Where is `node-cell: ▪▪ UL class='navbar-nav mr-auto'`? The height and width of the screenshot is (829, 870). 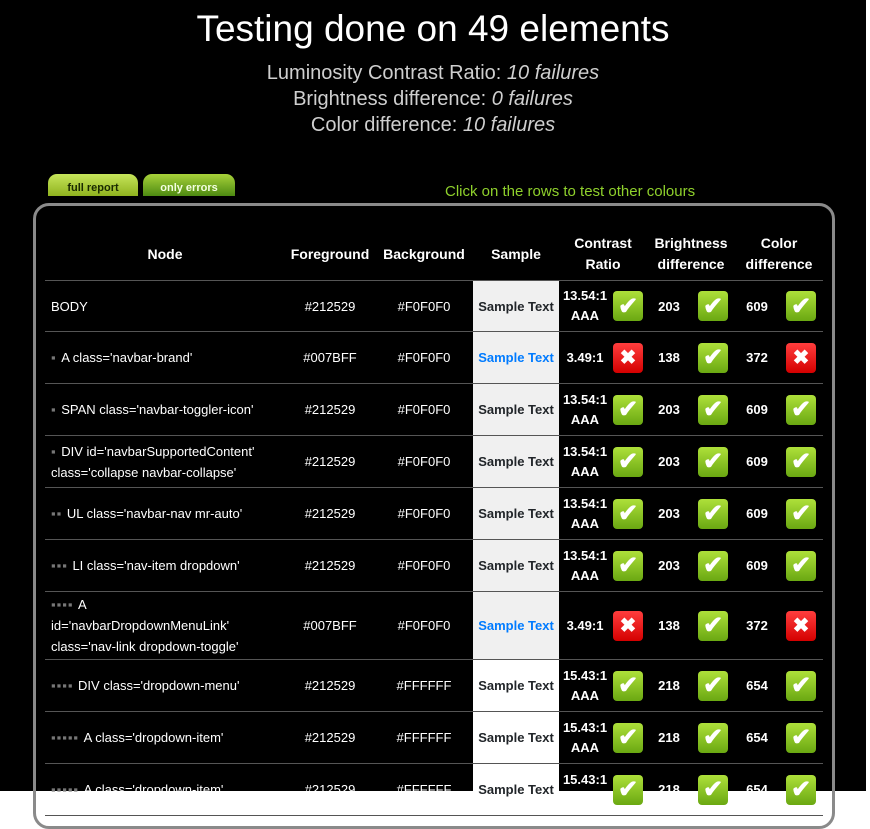
node-cell: ▪▪ UL class='navbar-nav mr-auto' is located at coordinates (165, 513).